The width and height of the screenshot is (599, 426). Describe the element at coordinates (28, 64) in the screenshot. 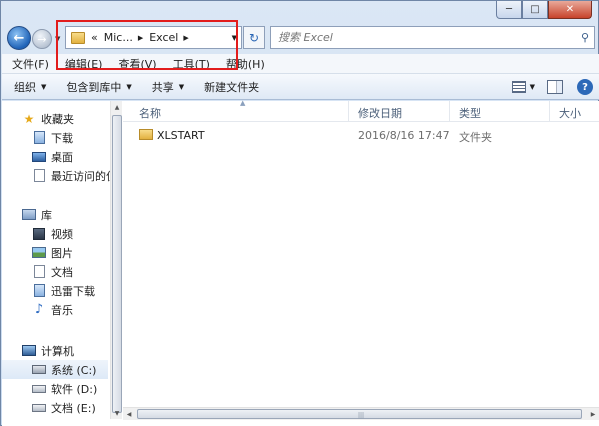

I see `menu-file: 文件(F)` at that location.